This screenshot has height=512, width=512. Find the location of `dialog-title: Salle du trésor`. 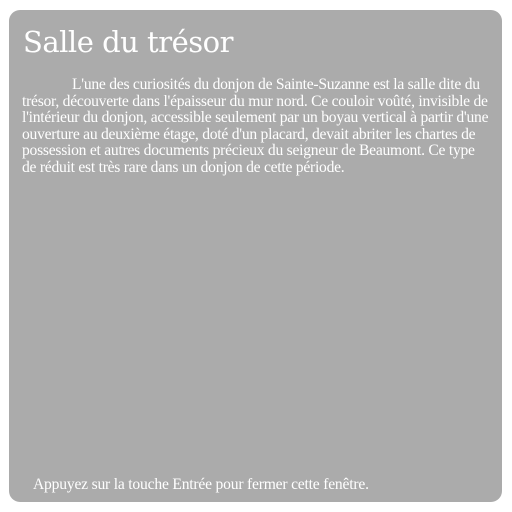

dialog-title: Salle du trésor is located at coordinates (128, 42).